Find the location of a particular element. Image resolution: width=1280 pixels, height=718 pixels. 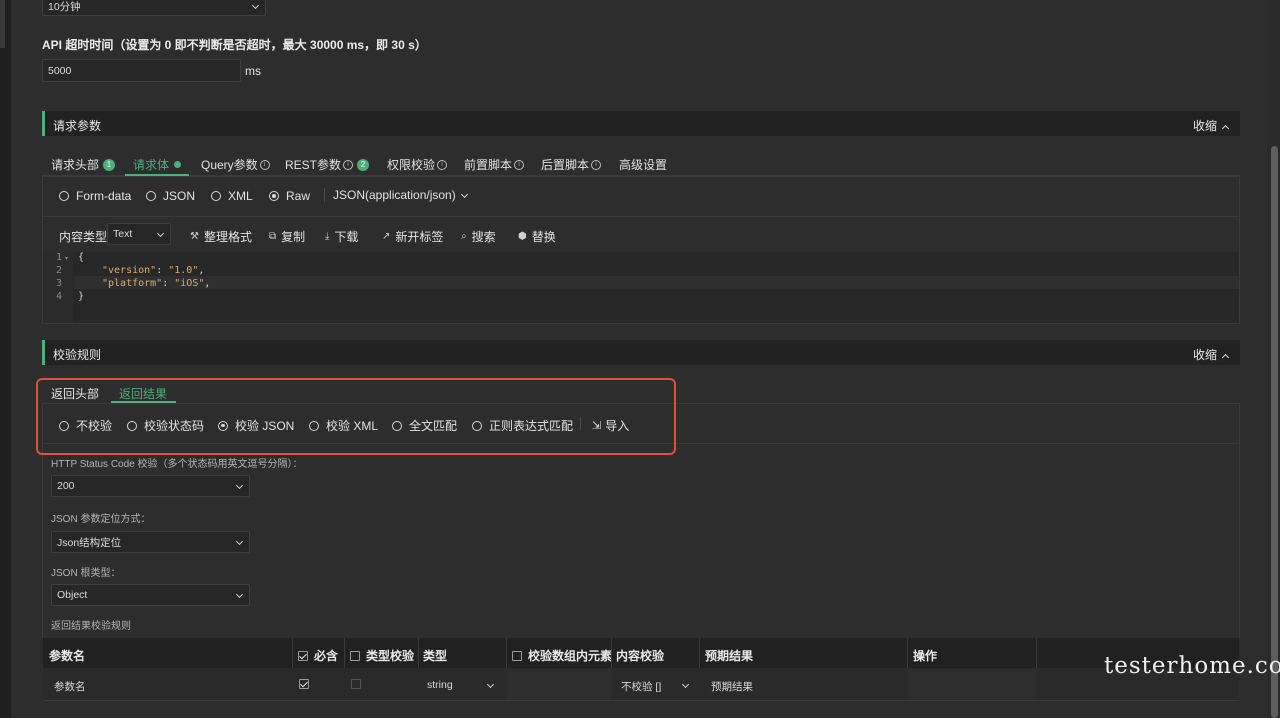

annotation-highlight-box is located at coordinates (356, 416).